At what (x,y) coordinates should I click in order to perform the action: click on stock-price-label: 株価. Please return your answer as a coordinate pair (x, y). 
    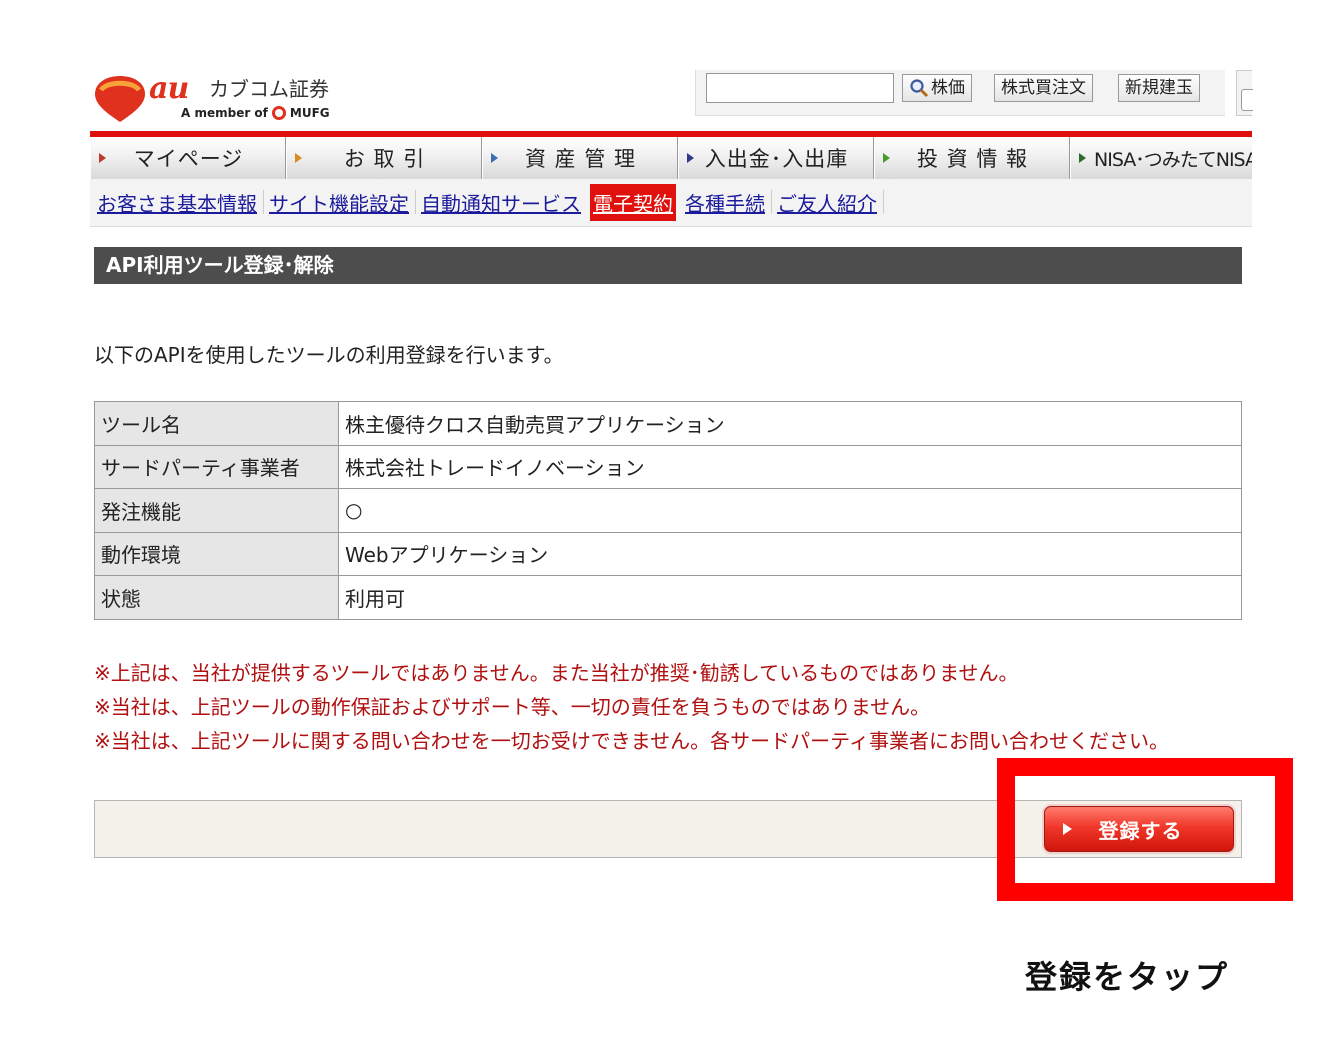
    Looking at the image, I should click on (948, 88).